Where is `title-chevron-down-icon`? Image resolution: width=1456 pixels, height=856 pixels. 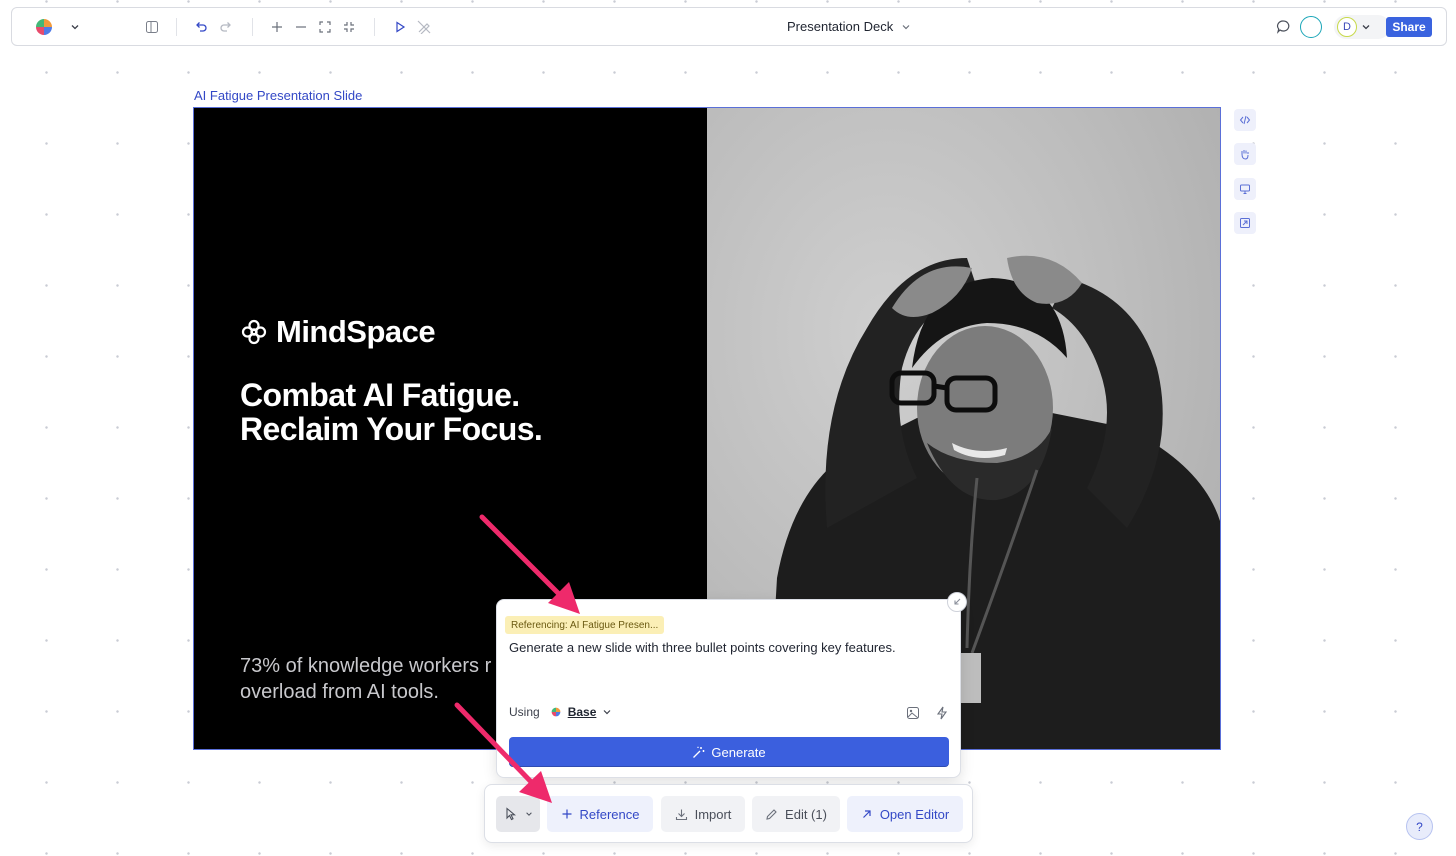 title-chevron-down-icon is located at coordinates (906, 27).